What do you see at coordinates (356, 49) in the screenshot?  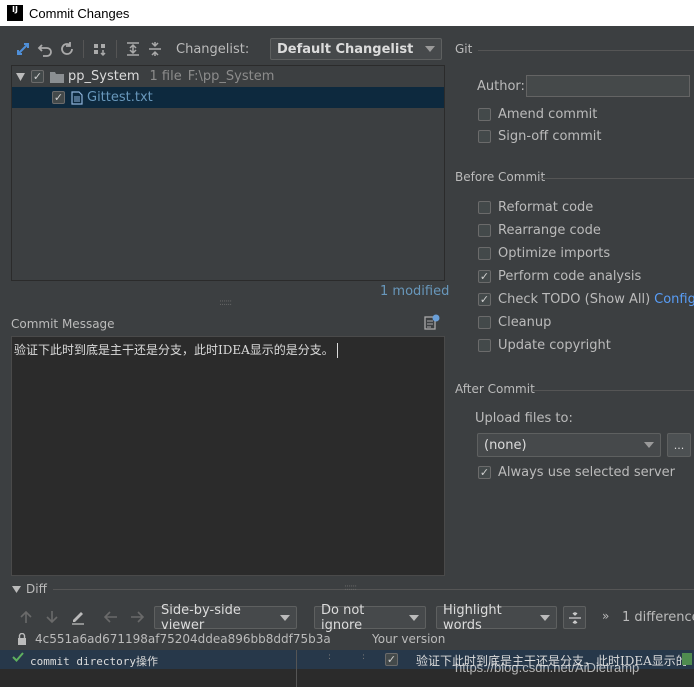 I see `changelist-dropdown: Default Changelist` at bounding box center [356, 49].